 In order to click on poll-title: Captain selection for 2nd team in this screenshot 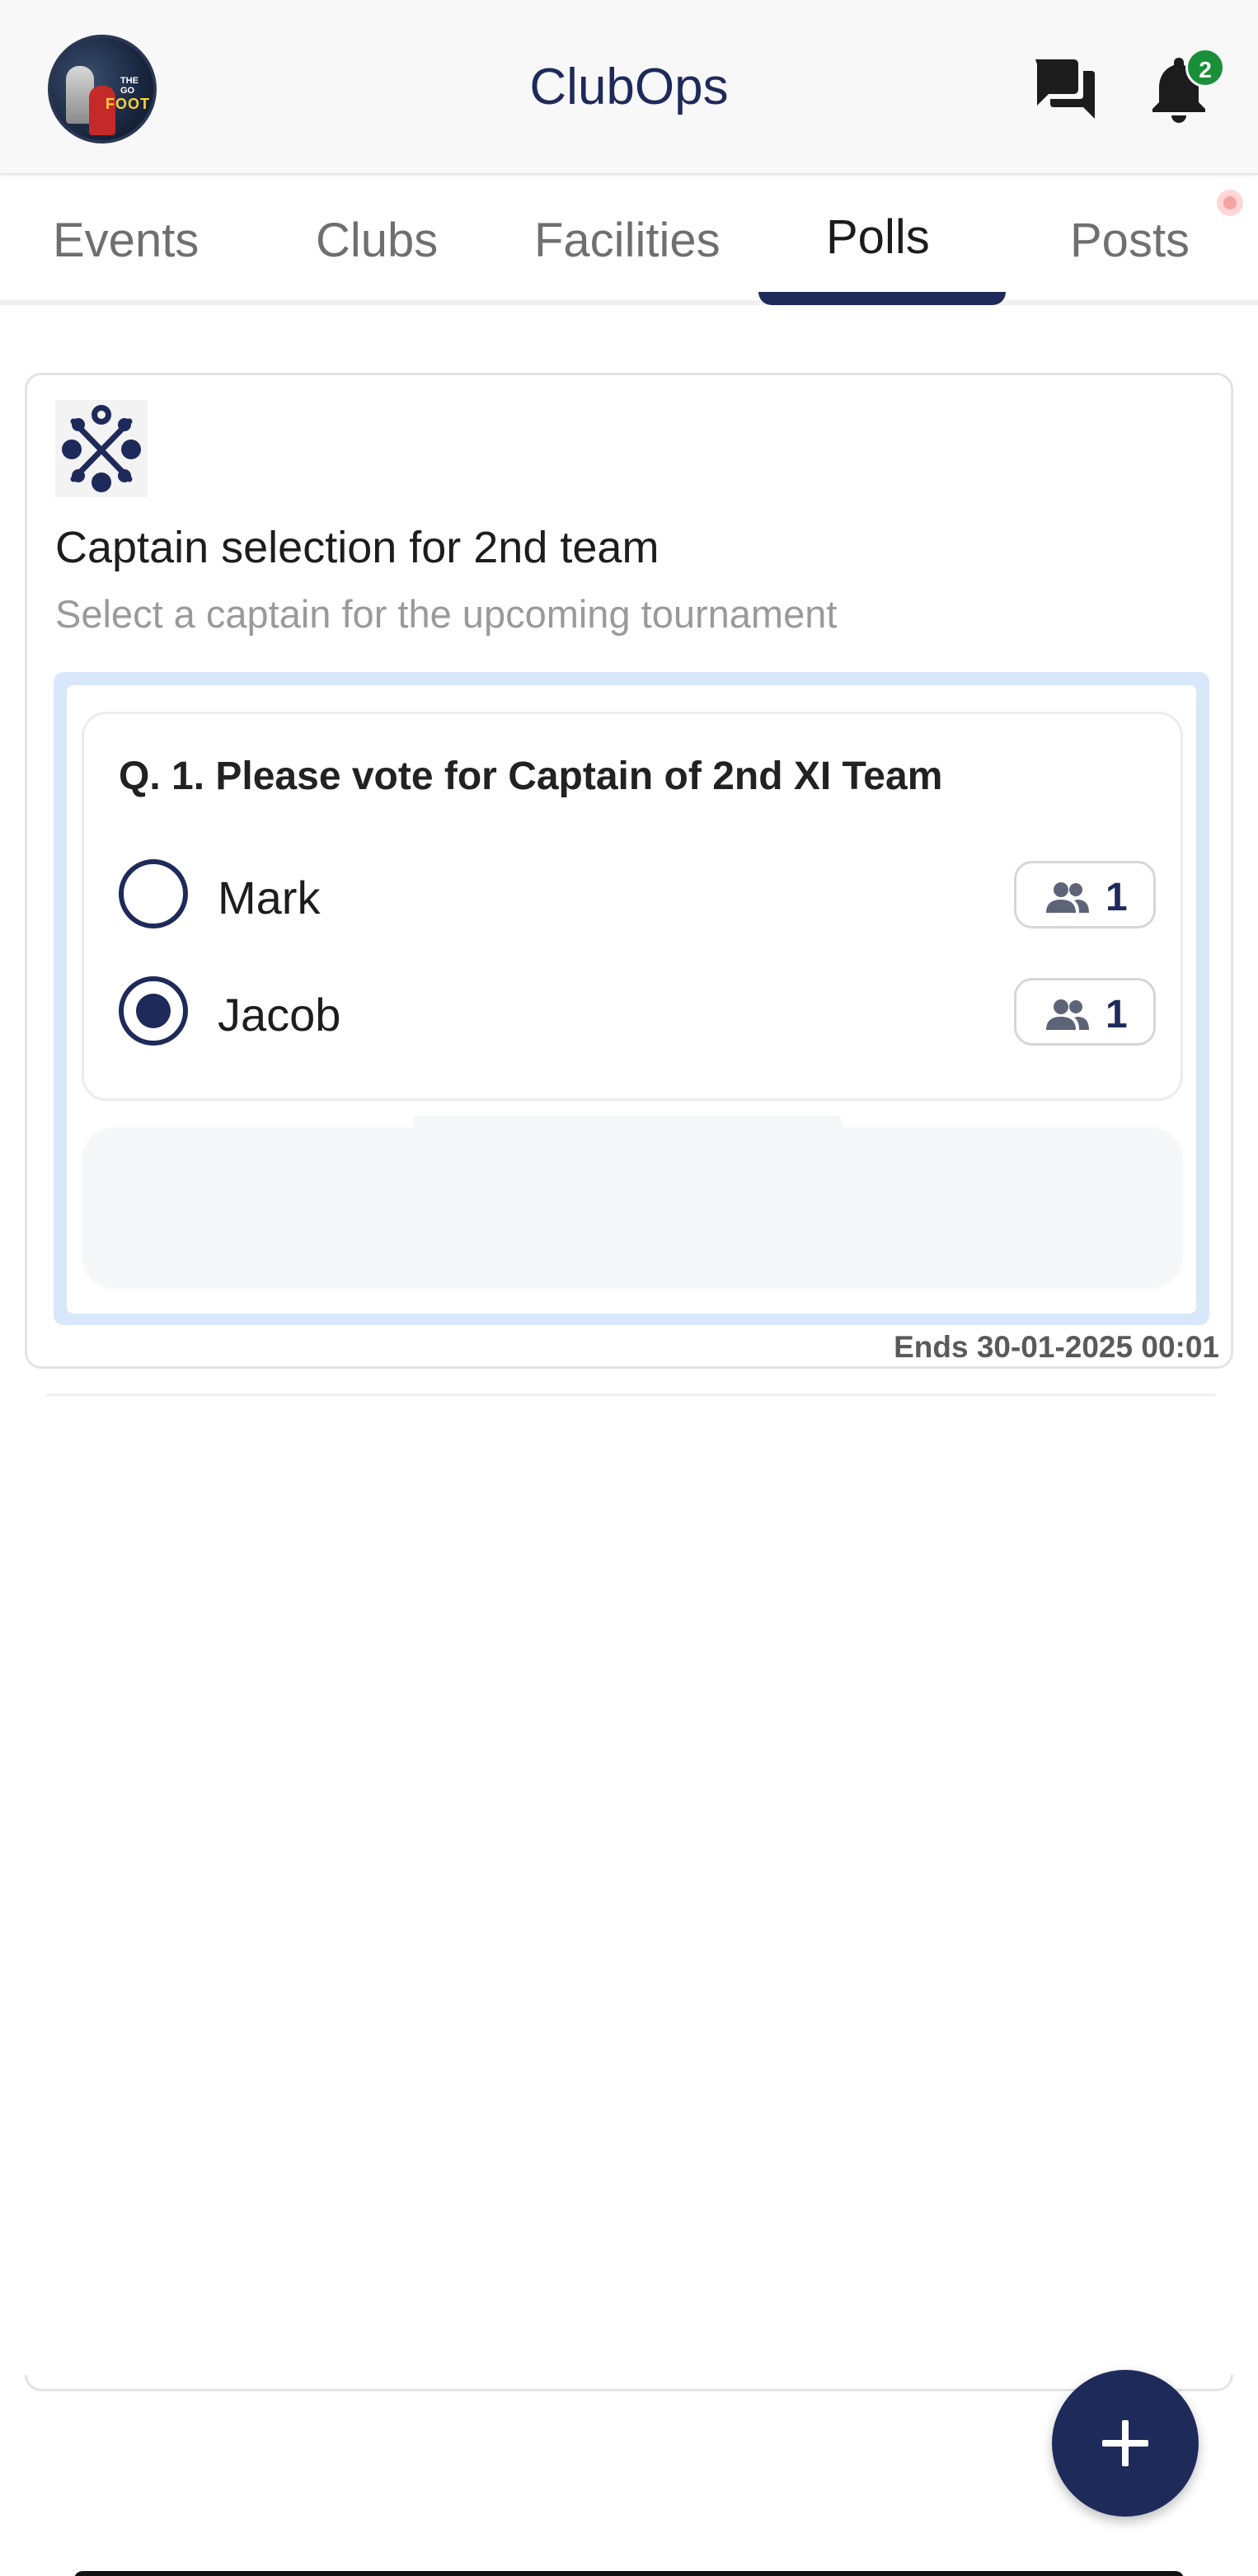, I will do `click(357, 547)`.